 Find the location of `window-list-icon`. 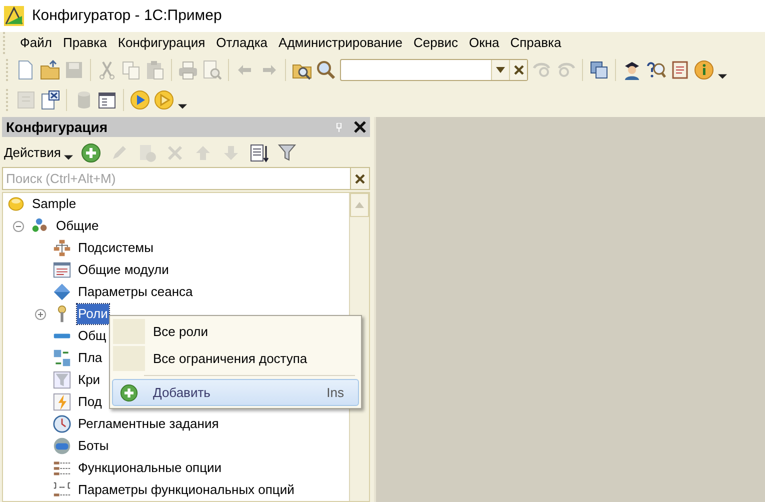

window-list-icon is located at coordinates (107, 100).